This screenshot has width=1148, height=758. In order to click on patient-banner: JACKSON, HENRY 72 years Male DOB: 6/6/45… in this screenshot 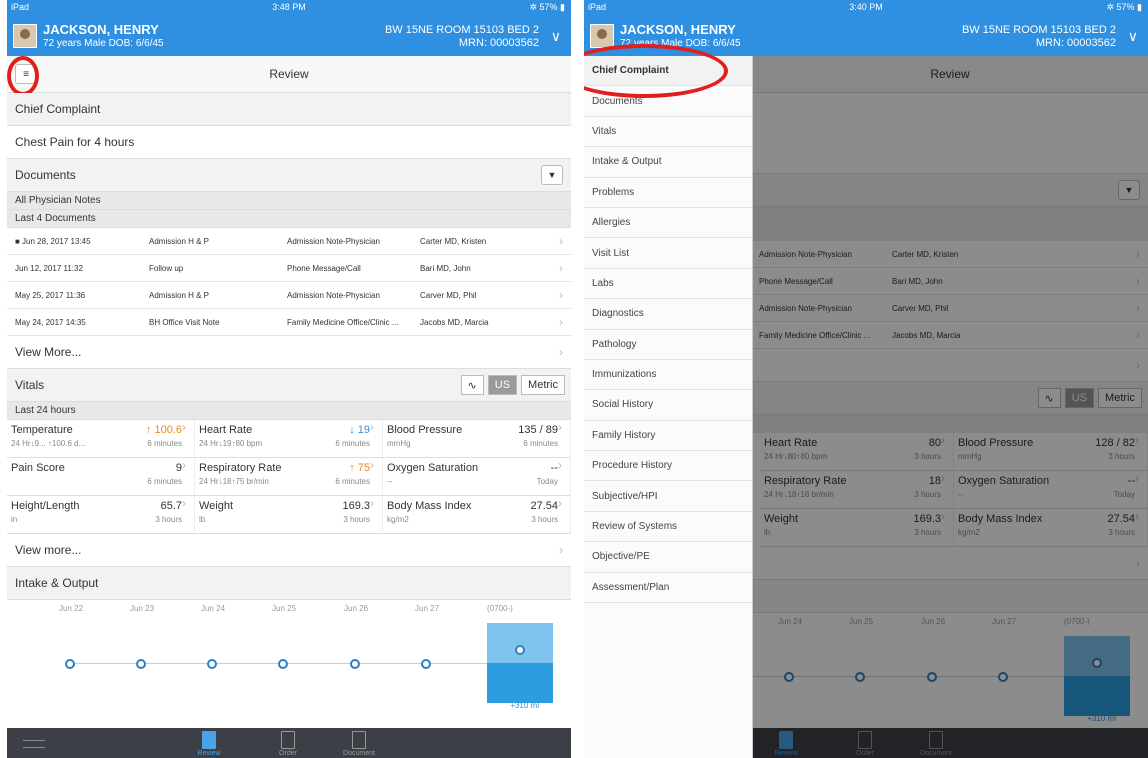, I will do `click(289, 35)`.